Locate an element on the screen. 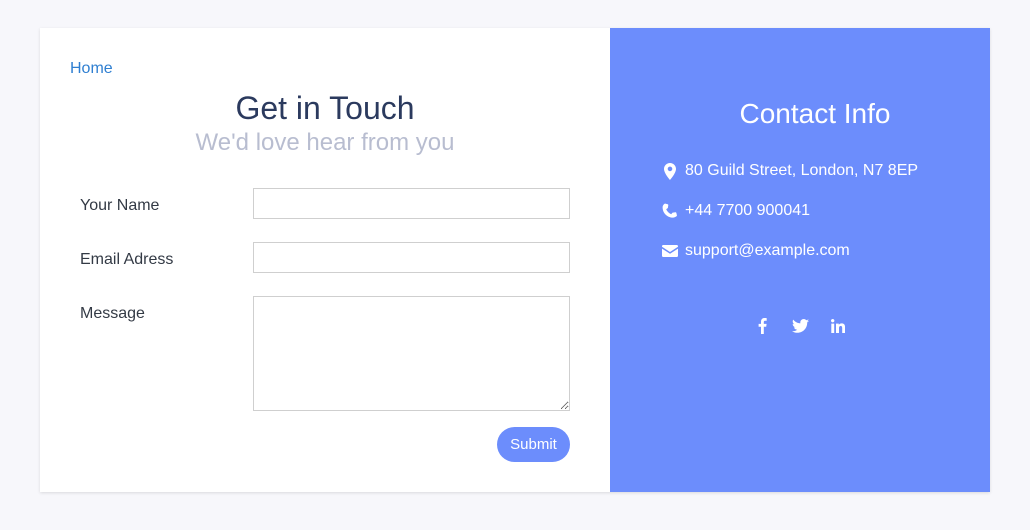 Image resolution: width=1030 pixels, height=530 pixels. name-field is located at coordinates (411, 203).